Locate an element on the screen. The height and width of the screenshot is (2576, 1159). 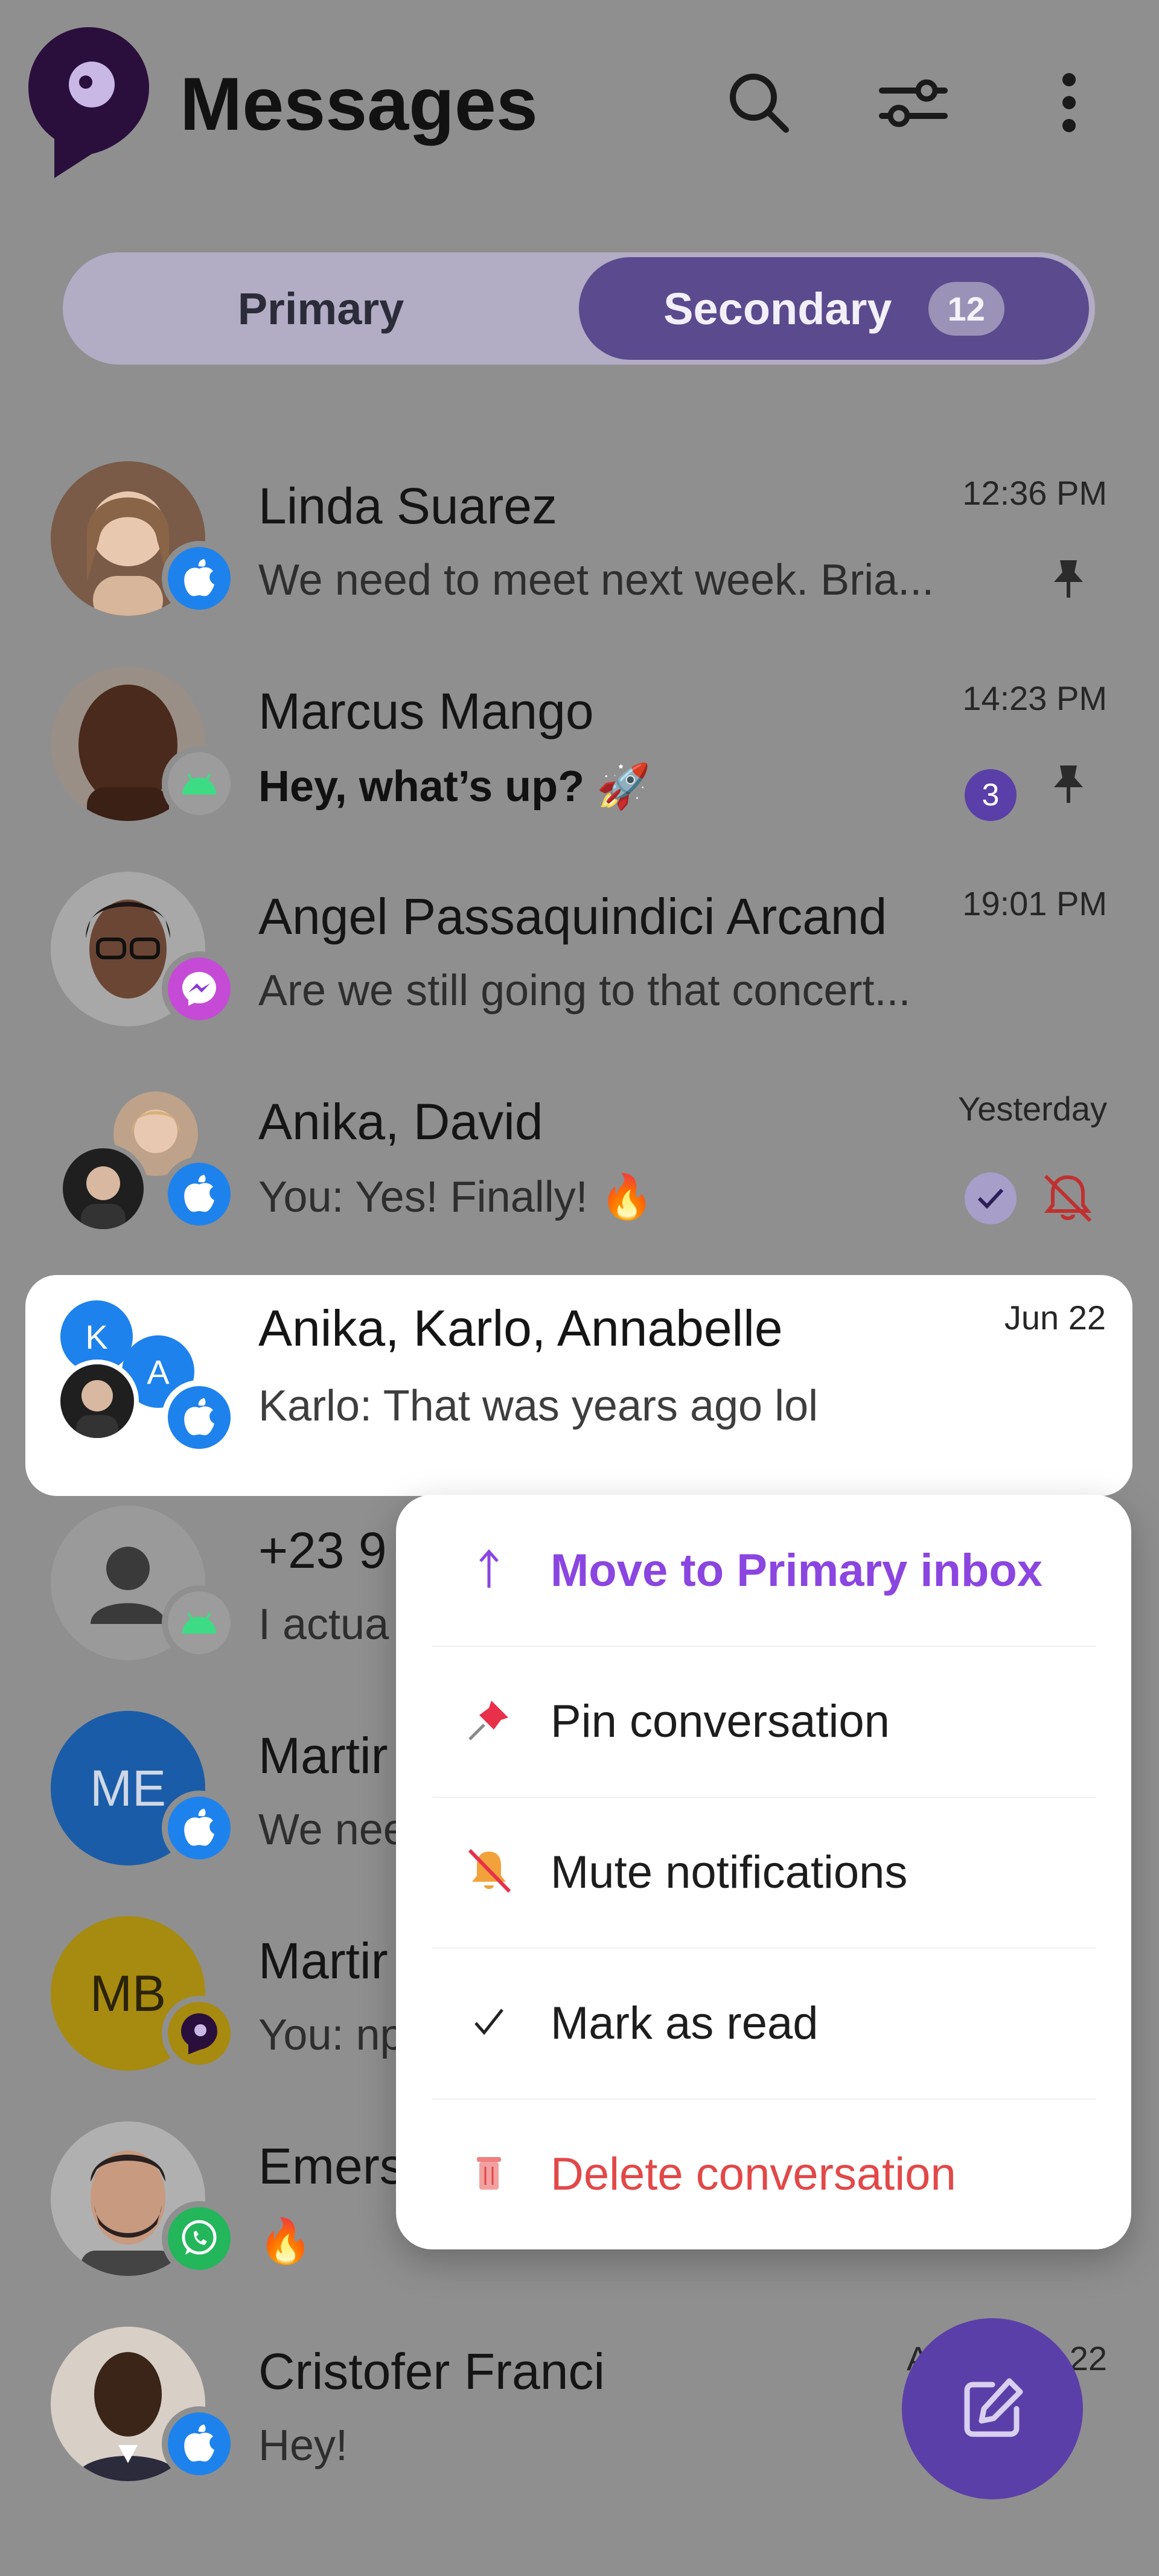
message-time: Yesterday is located at coordinates (1032, 1109).